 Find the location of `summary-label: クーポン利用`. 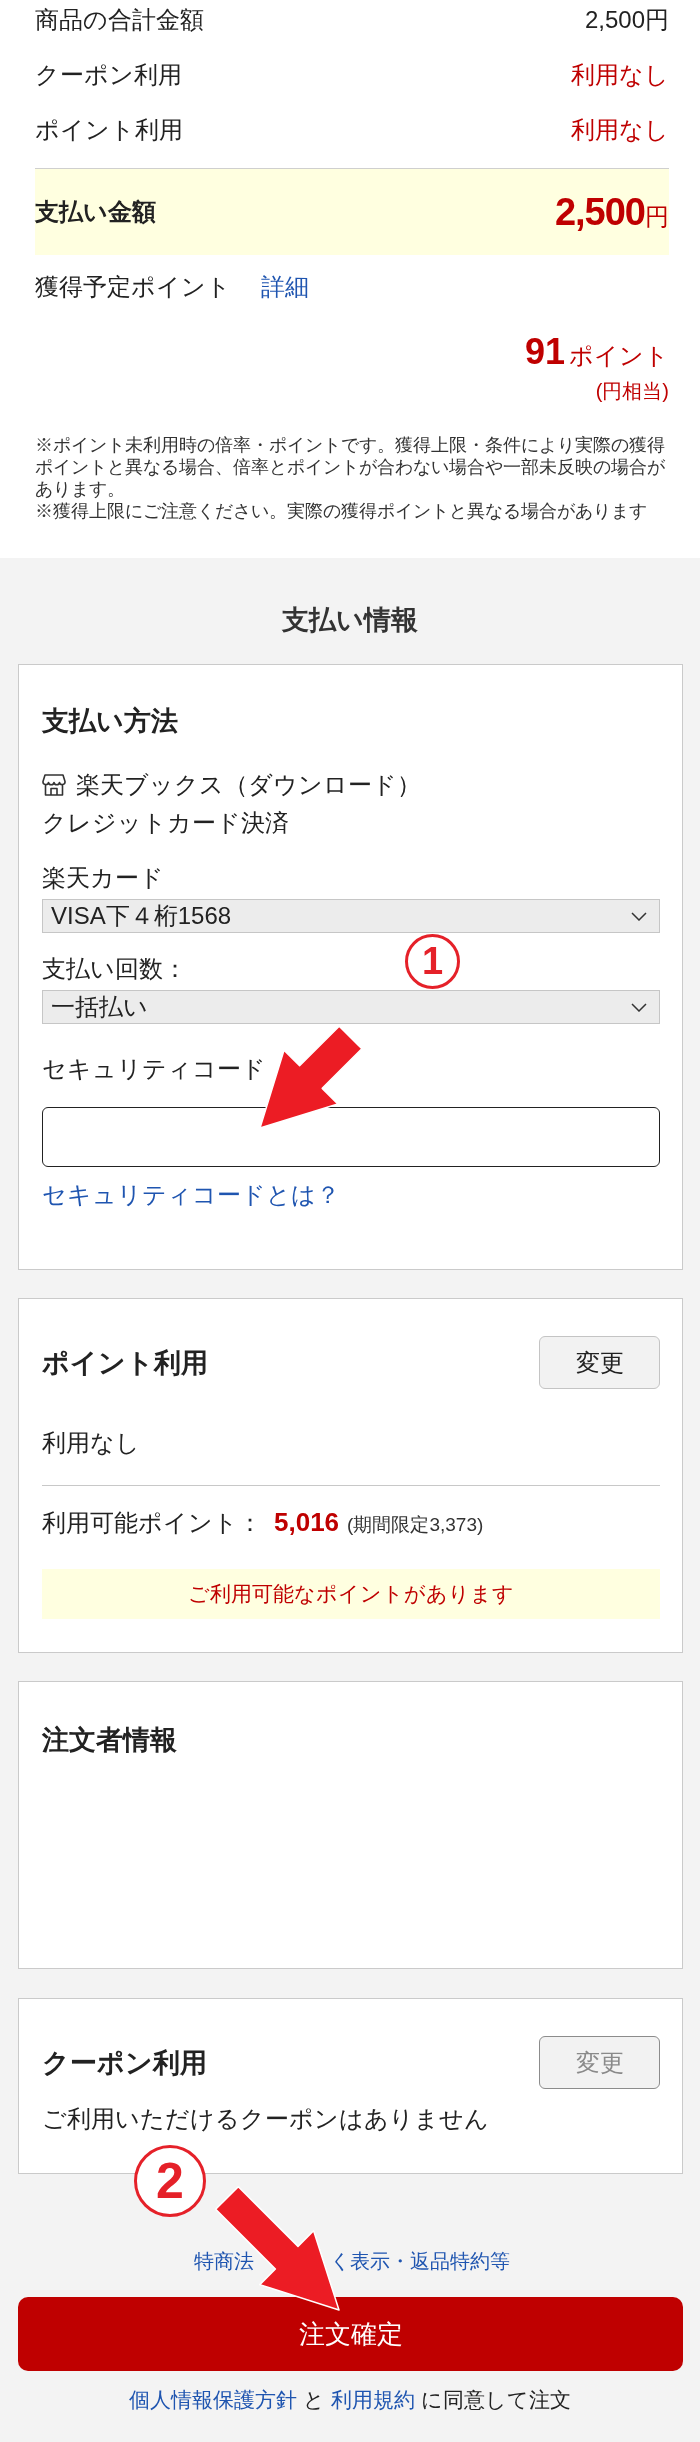

summary-label: クーポン利用 is located at coordinates (108, 75).